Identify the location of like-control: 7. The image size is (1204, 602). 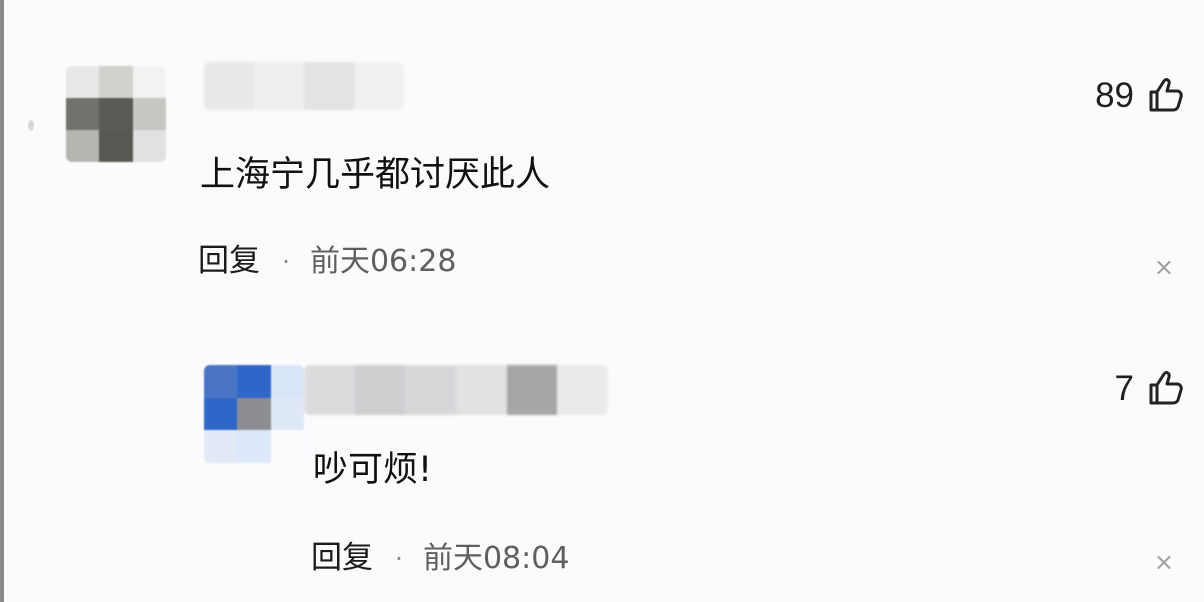
(1149, 388).